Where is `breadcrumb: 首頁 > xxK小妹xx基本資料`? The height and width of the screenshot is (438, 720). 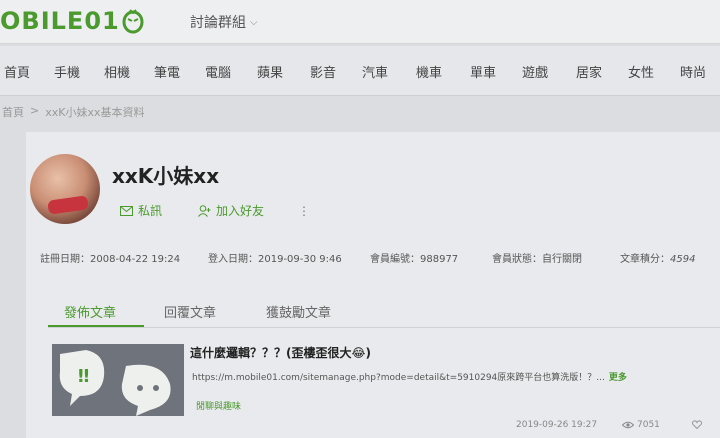 breadcrumb: 首頁 > xxK小妹xx基本資料 is located at coordinates (73, 112).